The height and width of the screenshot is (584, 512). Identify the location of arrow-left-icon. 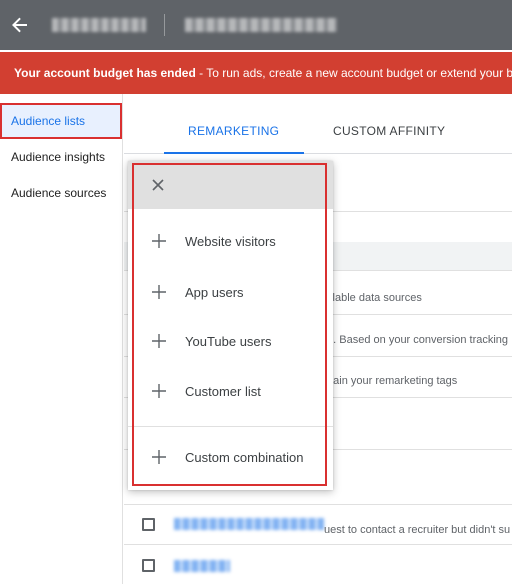
(19, 25).